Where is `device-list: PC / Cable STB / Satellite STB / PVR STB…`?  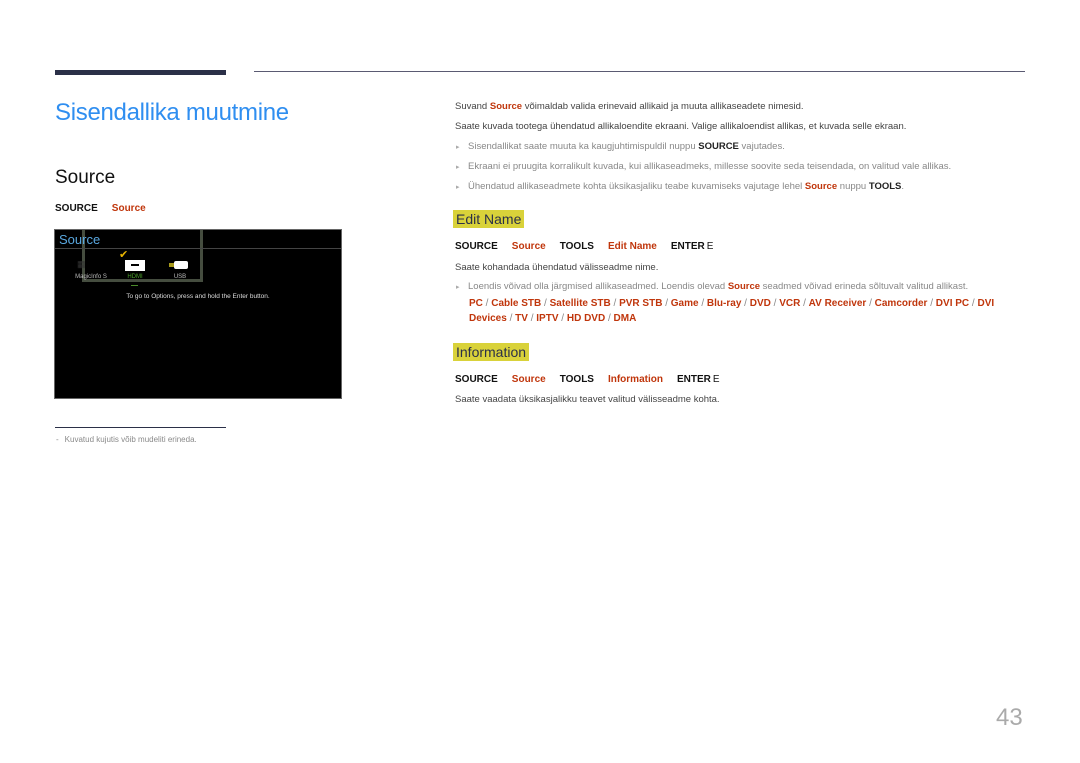 device-list: PC / Cable STB / Satellite STB / PVR STB… is located at coordinates (739, 311).